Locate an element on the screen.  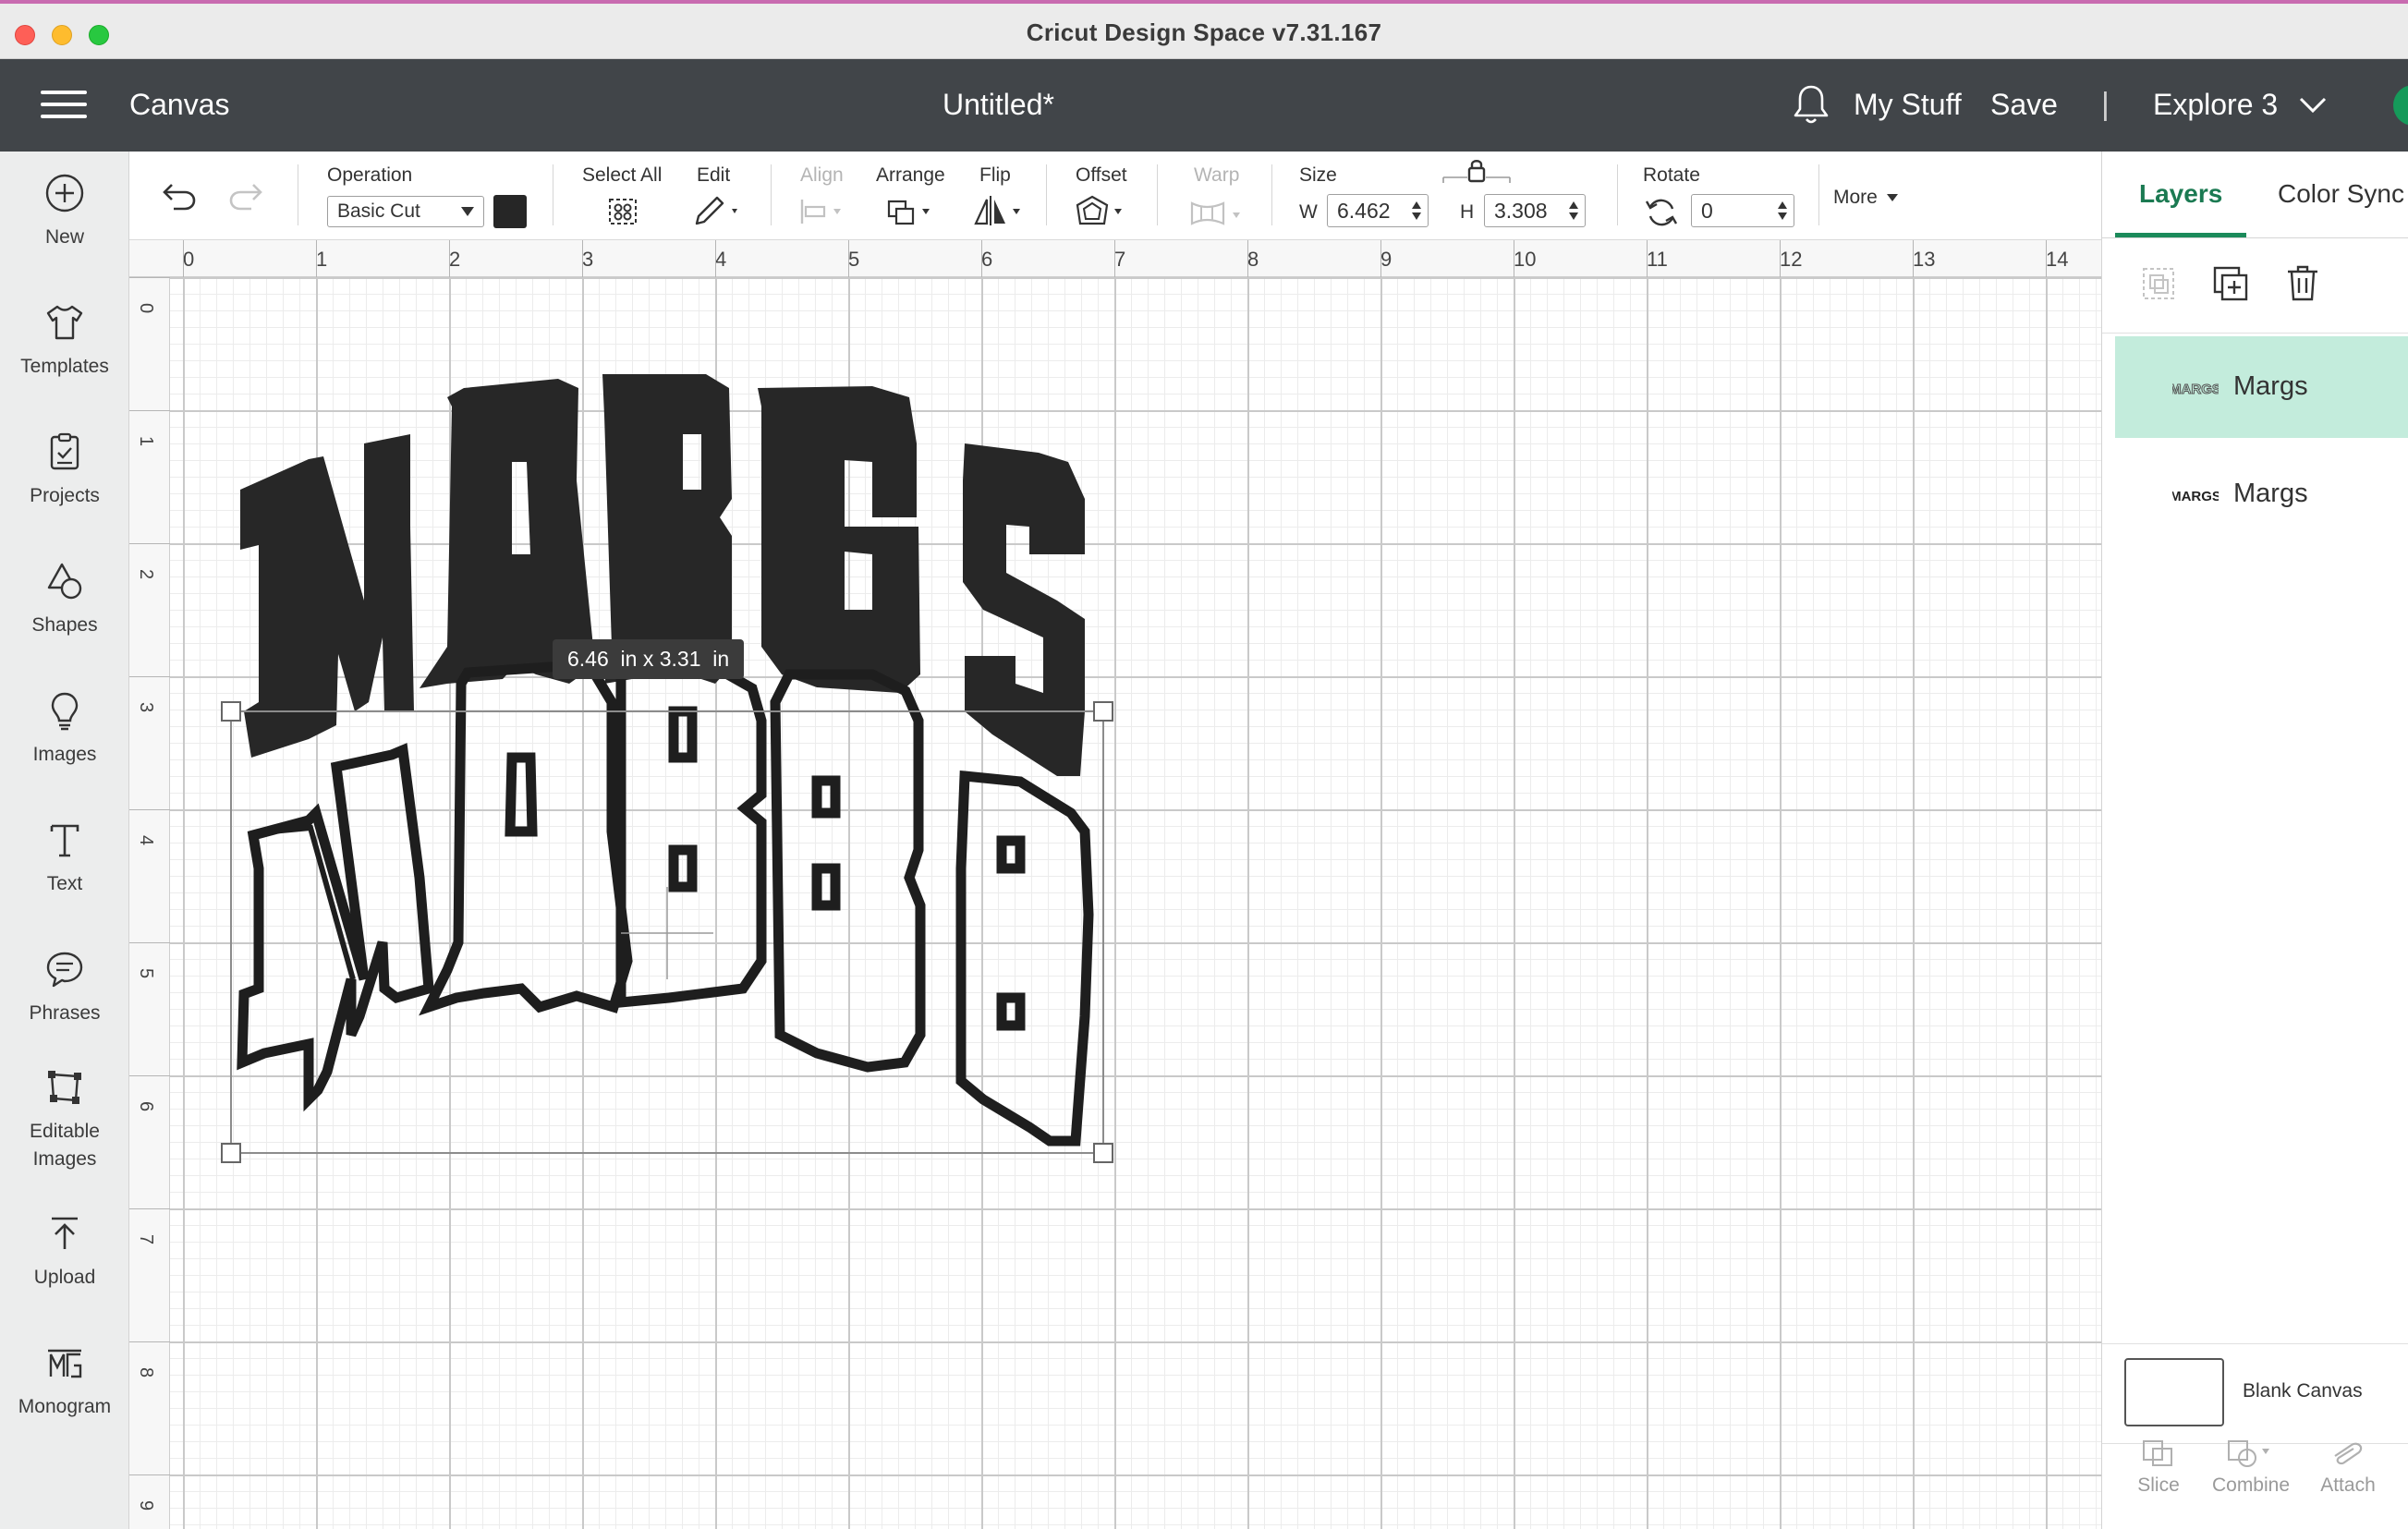
operation-label: Operation is located at coordinates (370, 175).